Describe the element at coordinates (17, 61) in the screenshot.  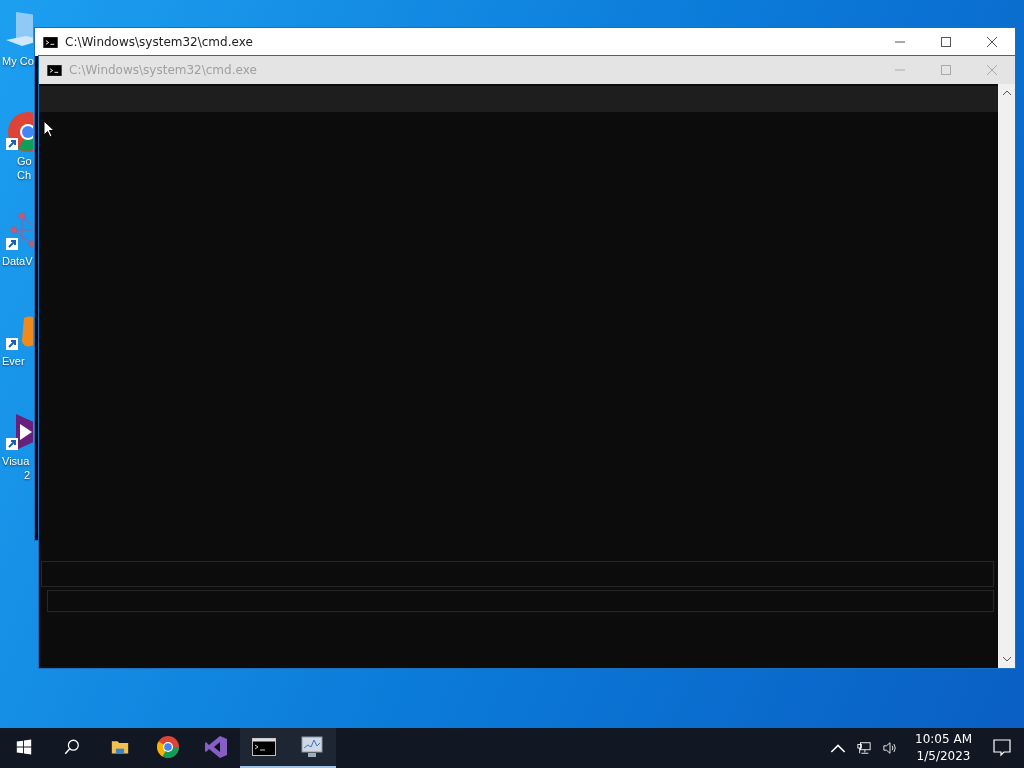
I see `desktop-icon-label: My Co` at that location.